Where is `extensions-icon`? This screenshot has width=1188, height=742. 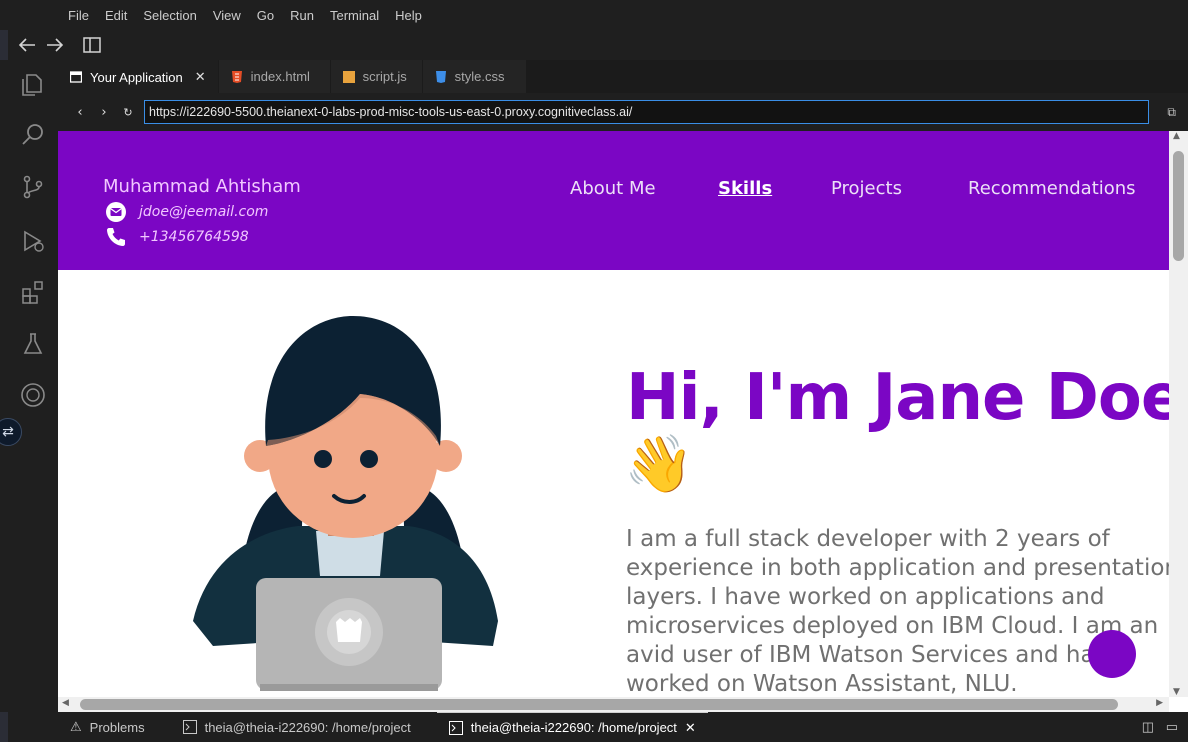 extensions-icon is located at coordinates (33, 292).